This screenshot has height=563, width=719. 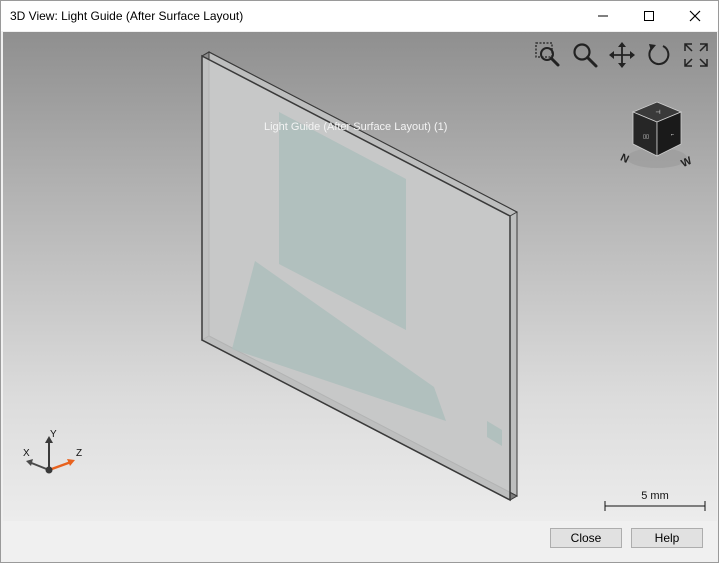 I want to click on help-button: Help, so click(x=667, y=538).